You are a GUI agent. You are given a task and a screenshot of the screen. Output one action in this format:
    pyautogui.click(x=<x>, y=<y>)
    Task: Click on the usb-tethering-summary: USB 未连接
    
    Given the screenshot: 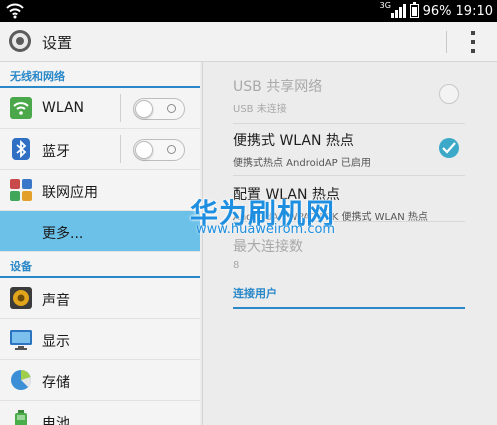 What is the action you would take?
    pyautogui.click(x=260, y=109)
    